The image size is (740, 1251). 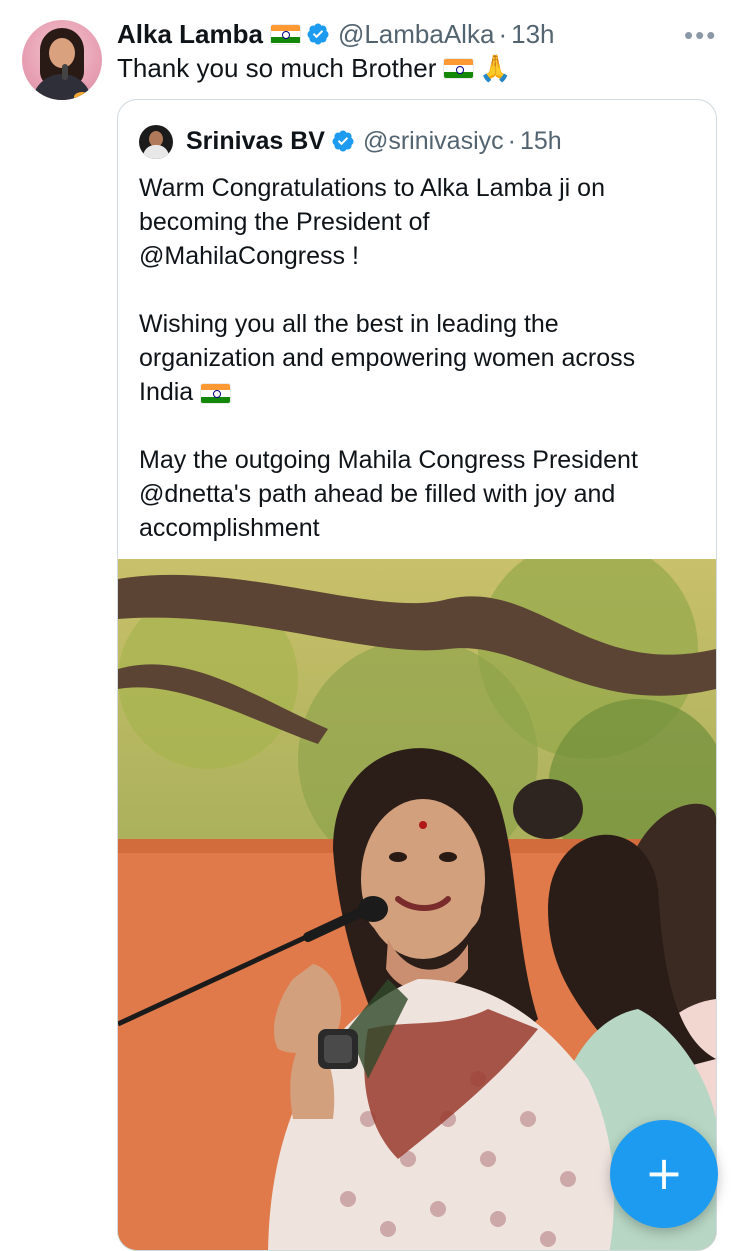 What do you see at coordinates (495, 68) in the screenshot?
I see `folded-hands-icon: 🙏` at bounding box center [495, 68].